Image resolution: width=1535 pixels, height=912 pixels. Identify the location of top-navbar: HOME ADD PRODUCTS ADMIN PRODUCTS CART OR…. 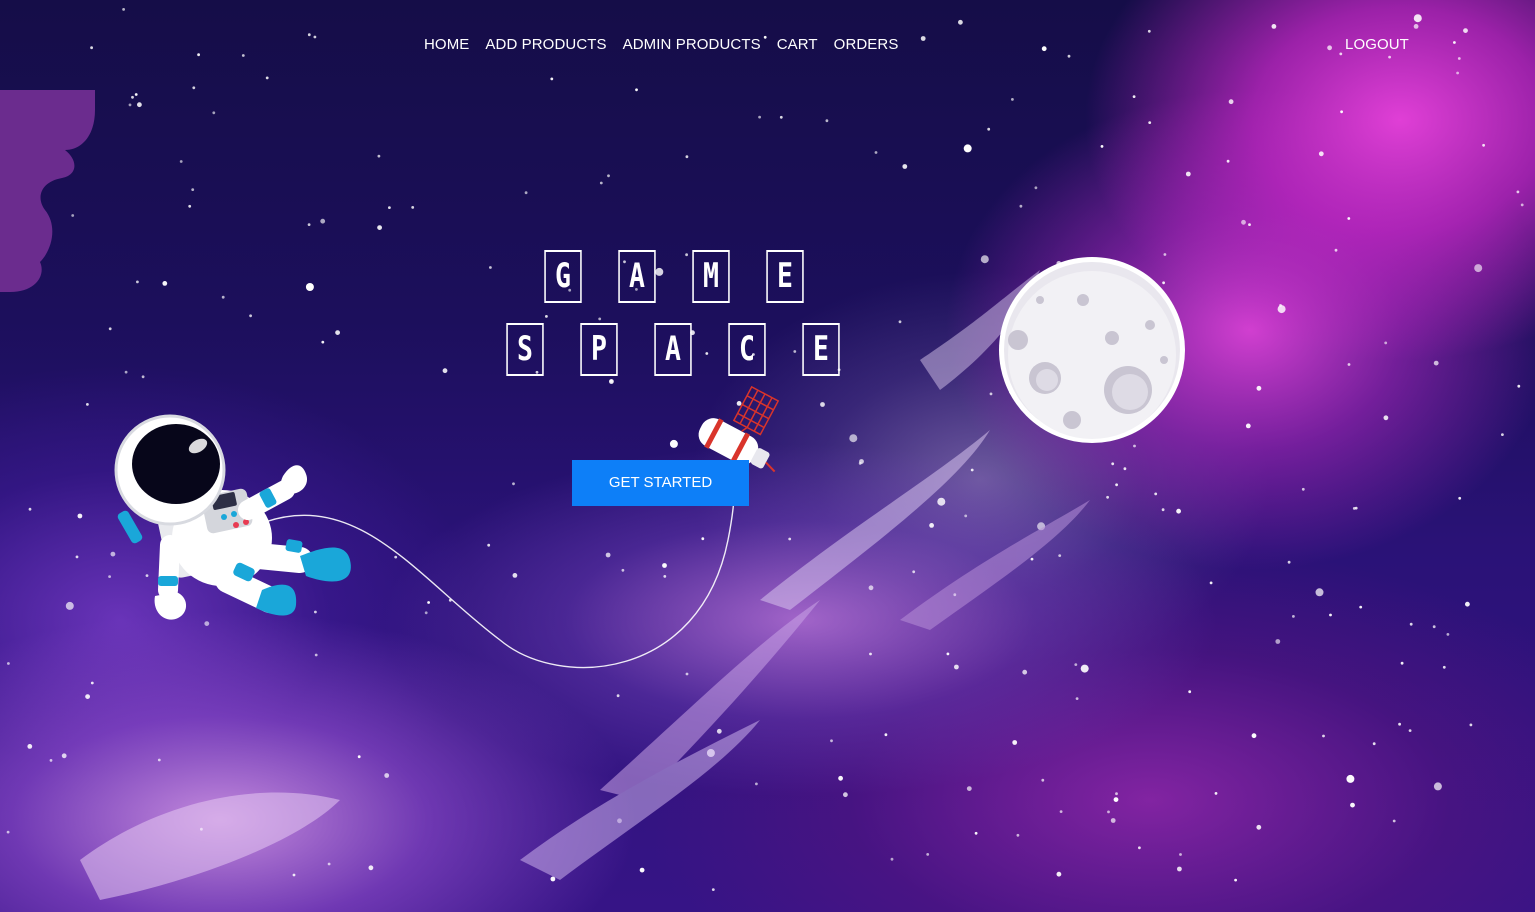
(767, 46).